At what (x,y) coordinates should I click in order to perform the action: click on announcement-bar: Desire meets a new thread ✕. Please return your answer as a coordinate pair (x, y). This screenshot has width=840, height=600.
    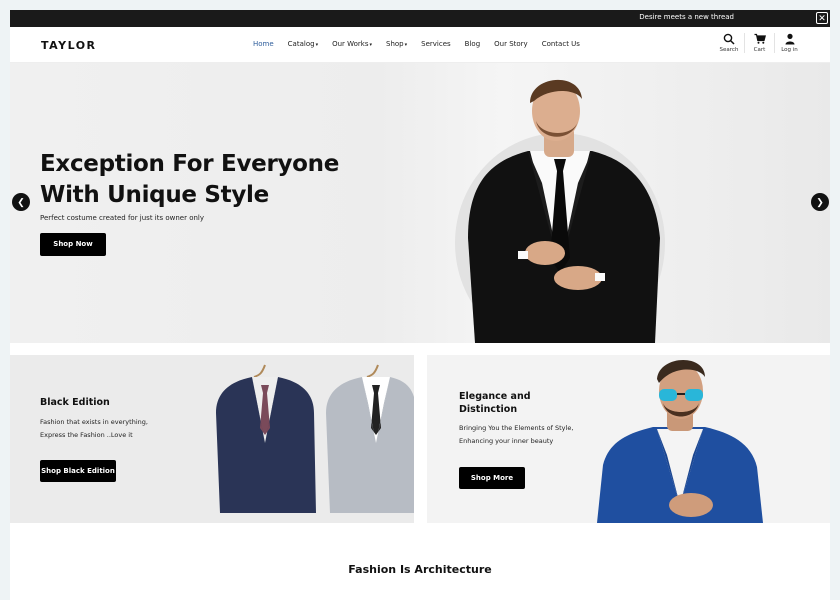
    Looking at the image, I should click on (420, 18).